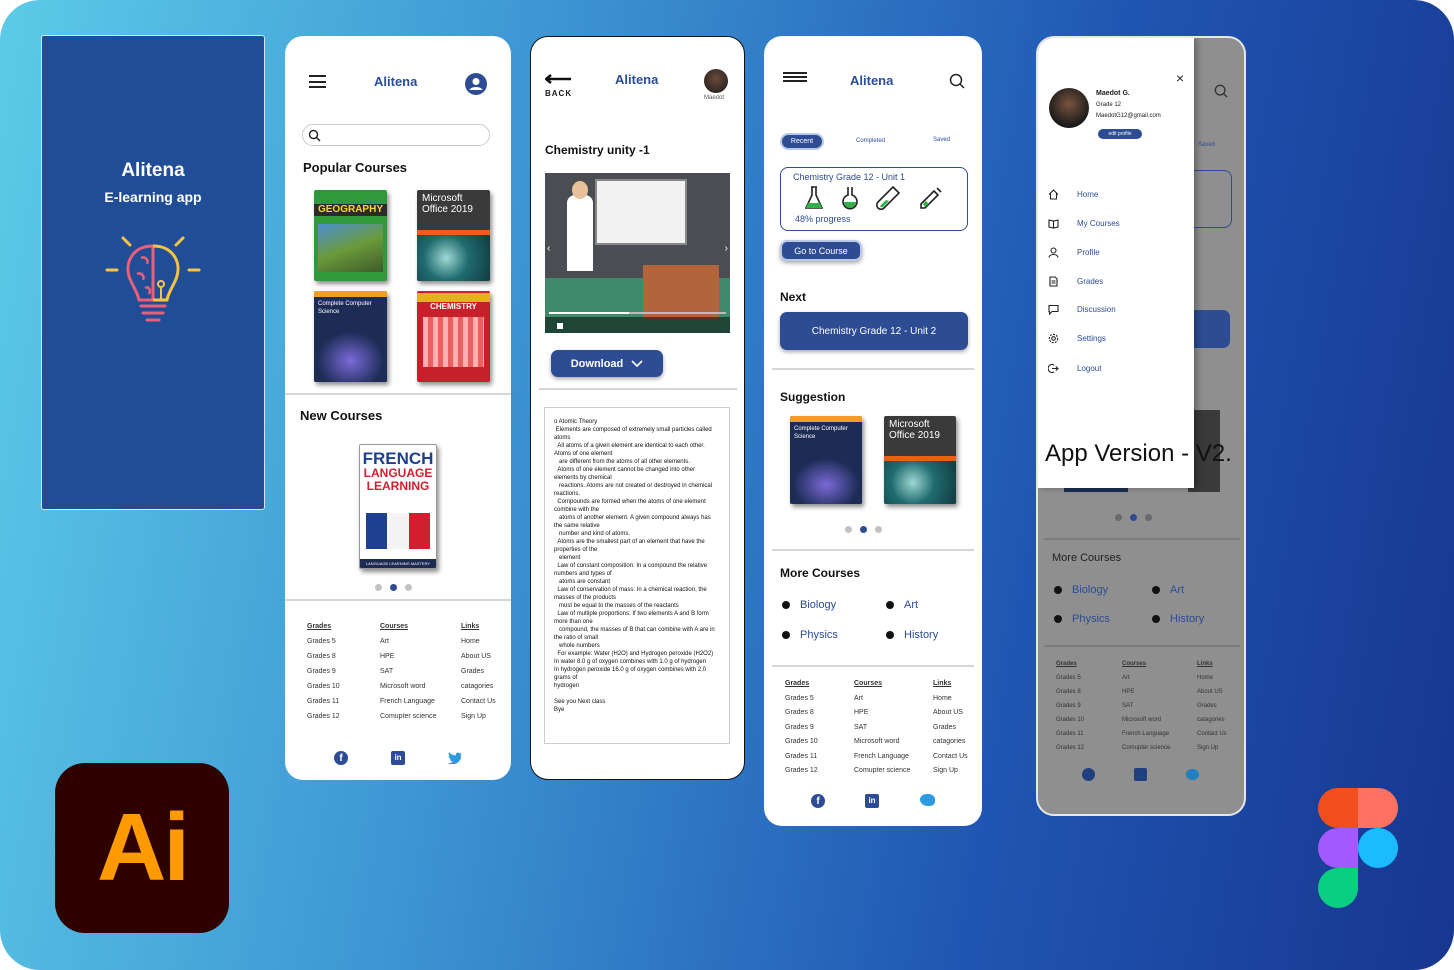 The image size is (1454, 970). Describe the element at coordinates (912, 635) in the screenshot. I see `more-course-history: History` at that location.